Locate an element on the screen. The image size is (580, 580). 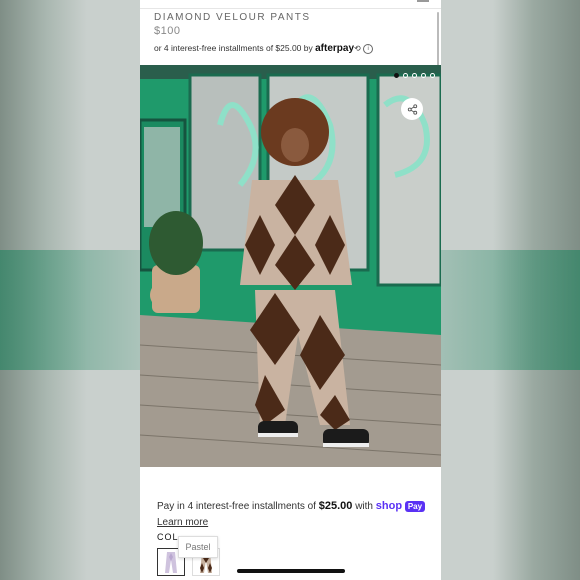
afterpay-logo: afterpay is located at coordinates (335, 48).